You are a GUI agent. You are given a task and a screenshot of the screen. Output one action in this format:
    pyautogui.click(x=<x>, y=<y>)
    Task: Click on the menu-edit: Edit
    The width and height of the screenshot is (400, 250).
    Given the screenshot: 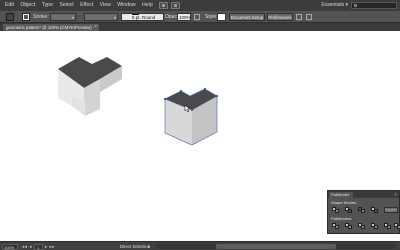 What is the action you would take?
    pyautogui.click(x=8, y=5)
    